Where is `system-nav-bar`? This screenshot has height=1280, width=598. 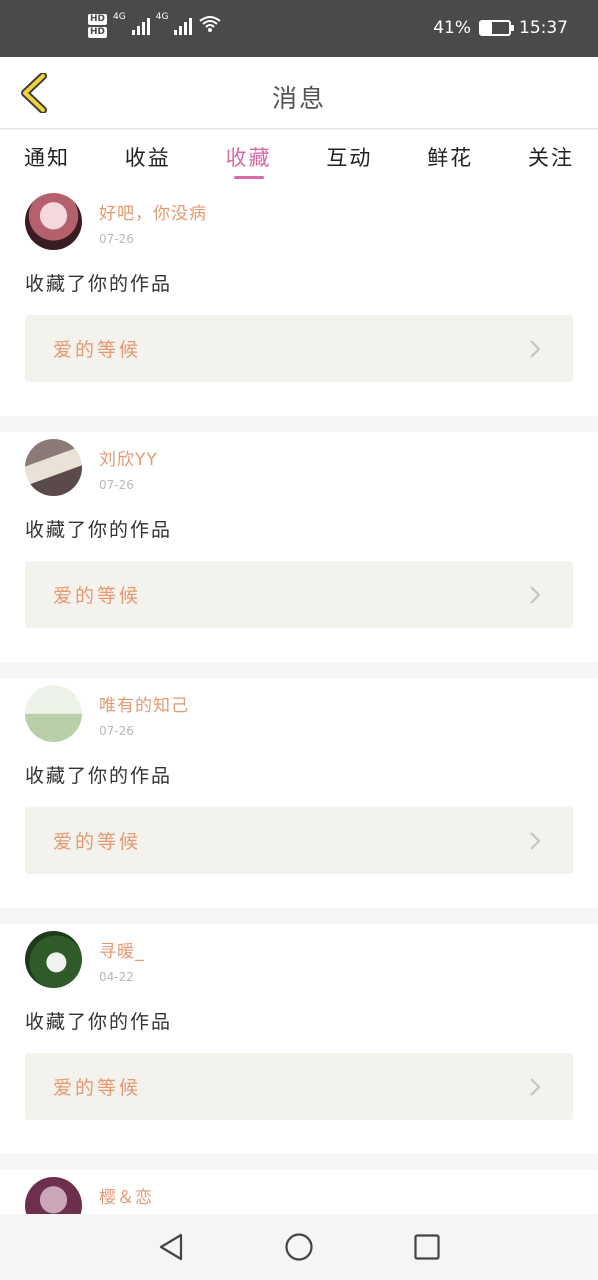
system-nav-bar is located at coordinates (299, 1247).